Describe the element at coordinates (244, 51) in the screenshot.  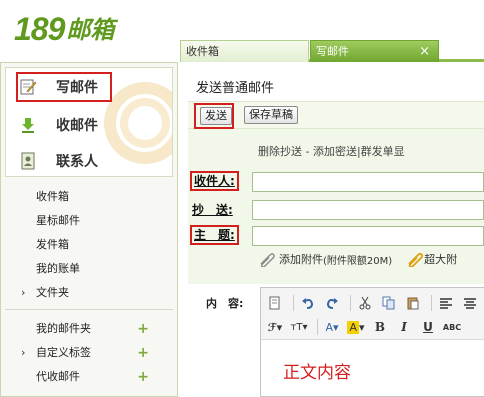
I see `tab-inbox: 收件箱` at that location.